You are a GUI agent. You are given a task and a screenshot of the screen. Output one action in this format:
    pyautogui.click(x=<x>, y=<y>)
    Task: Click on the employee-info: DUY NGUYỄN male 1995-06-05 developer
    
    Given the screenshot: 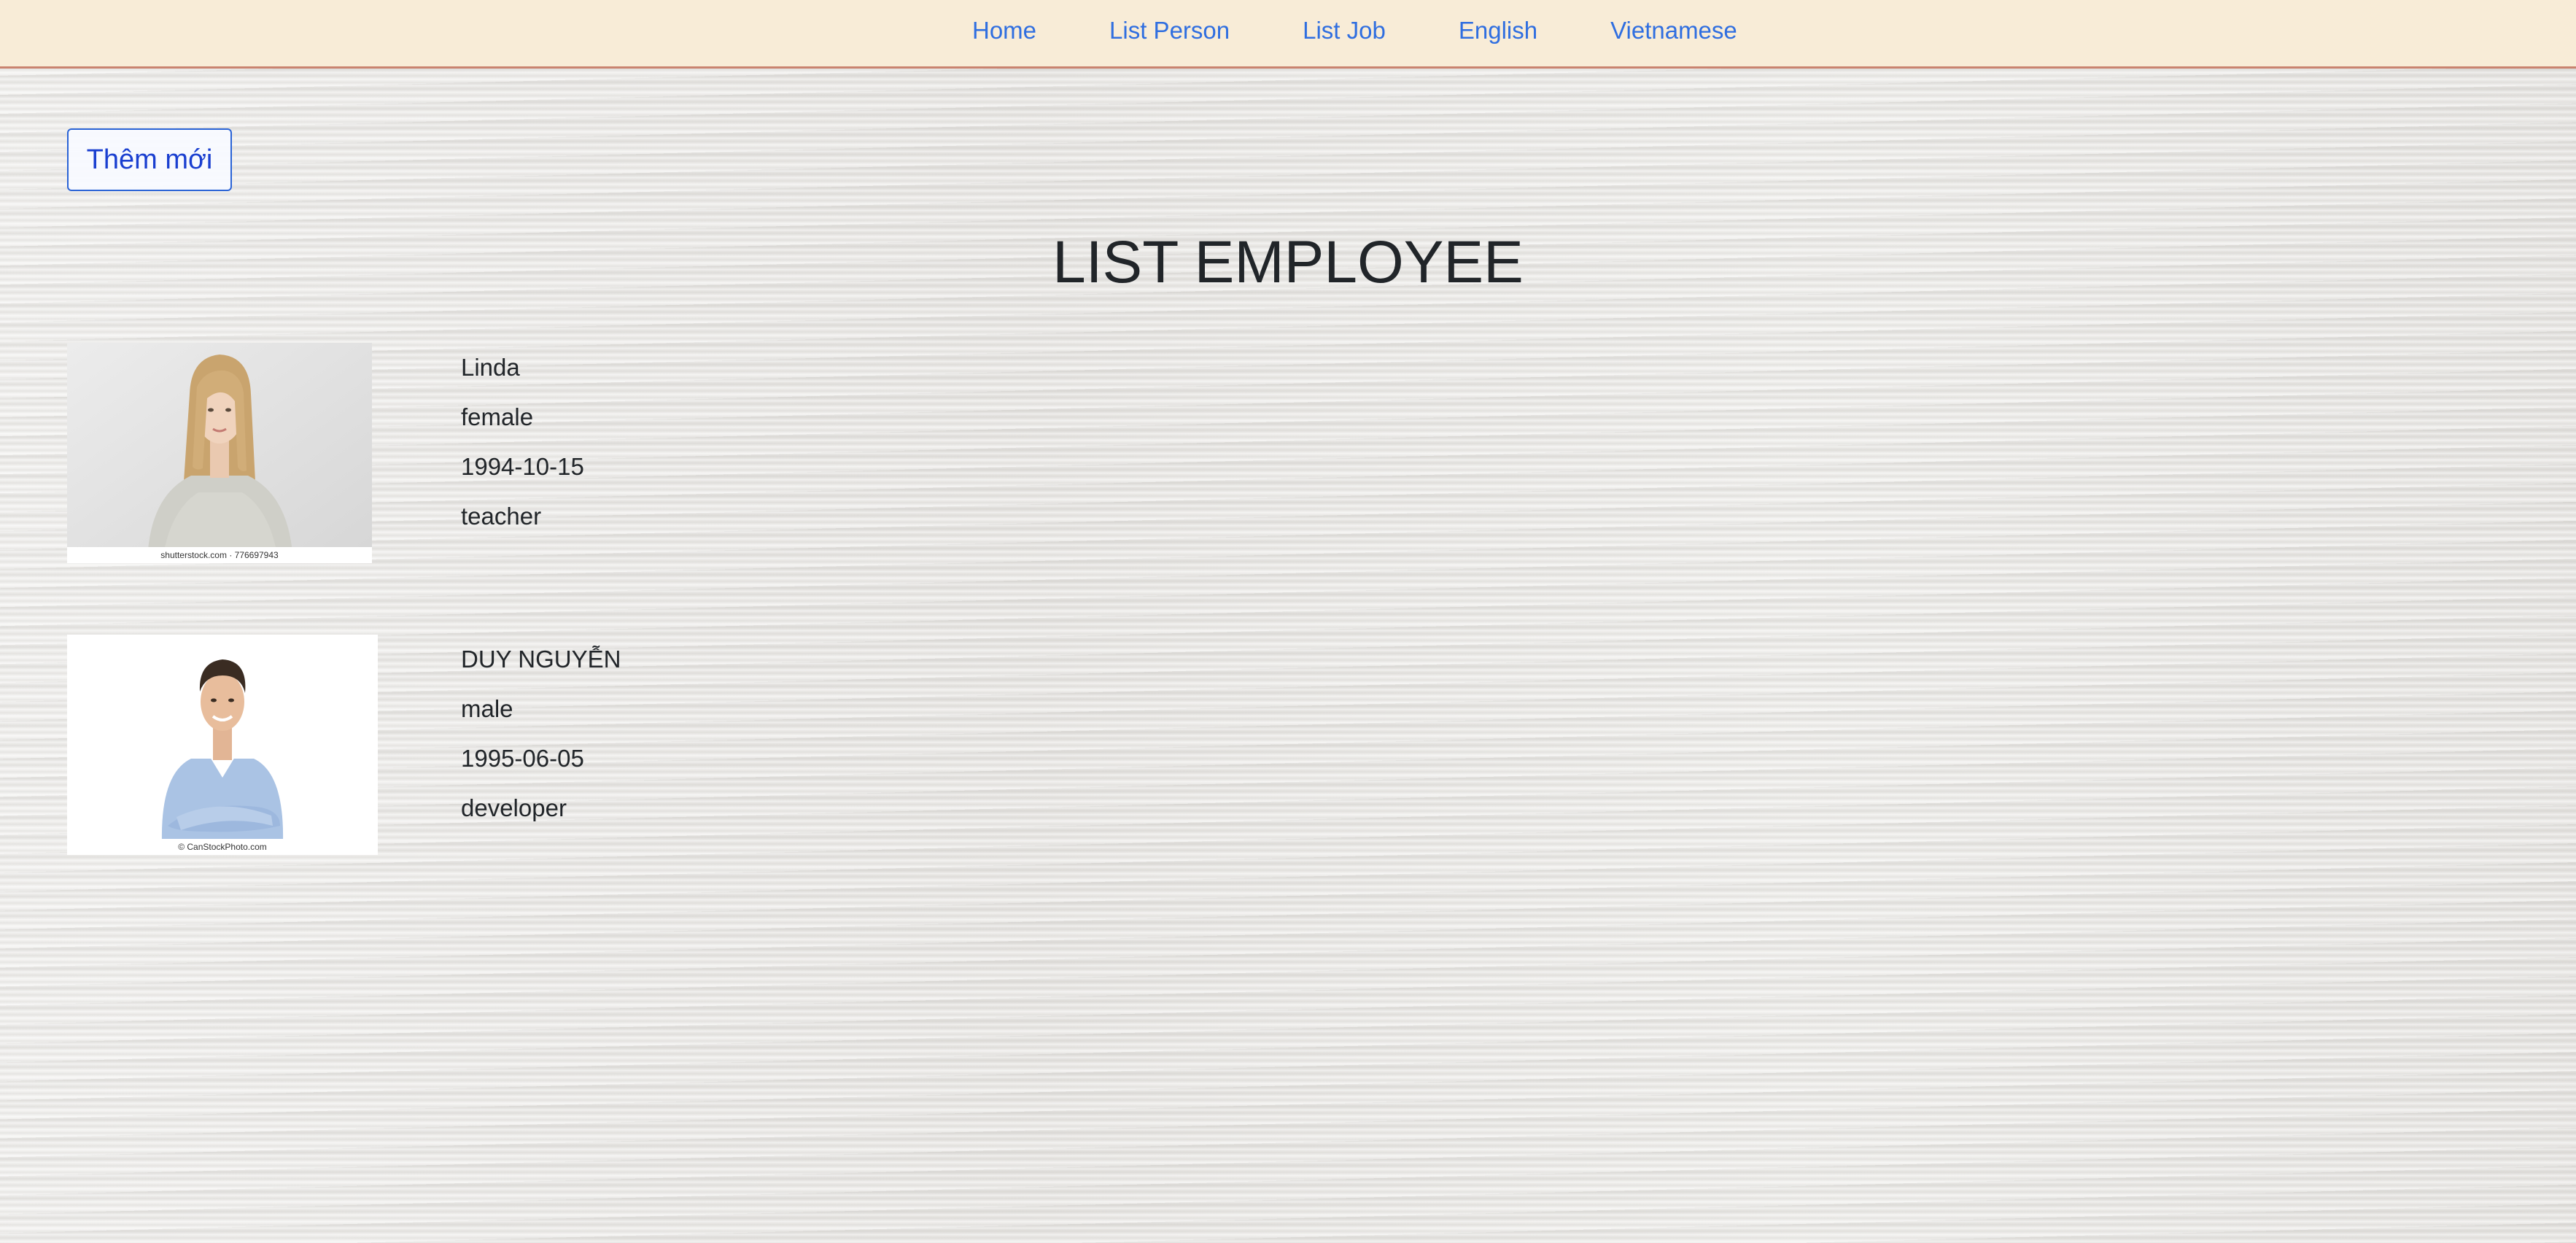 What is the action you would take?
    pyautogui.click(x=541, y=734)
    